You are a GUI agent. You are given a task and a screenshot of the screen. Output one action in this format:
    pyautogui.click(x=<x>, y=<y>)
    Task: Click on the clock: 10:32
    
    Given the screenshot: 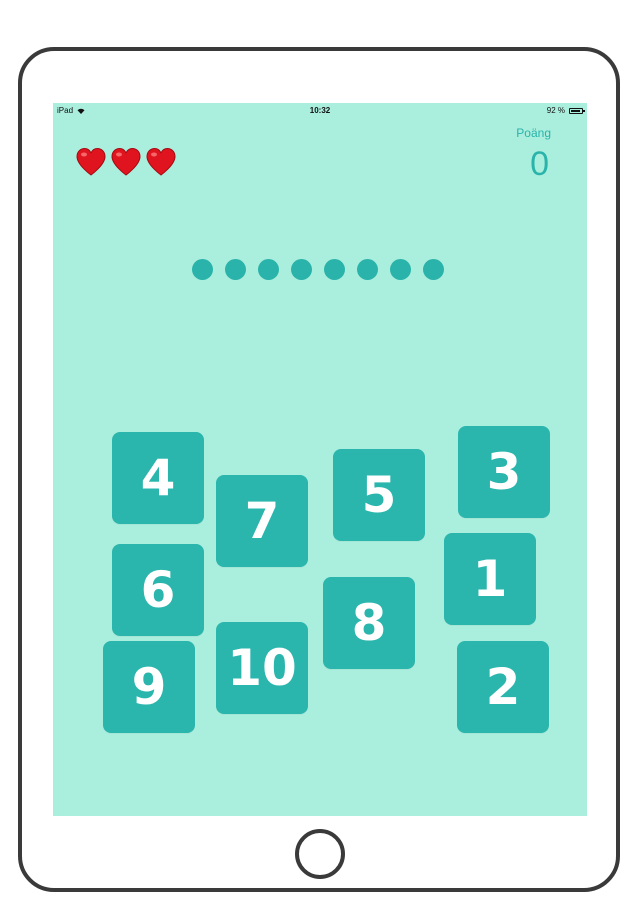 What is the action you would take?
    pyautogui.click(x=320, y=110)
    